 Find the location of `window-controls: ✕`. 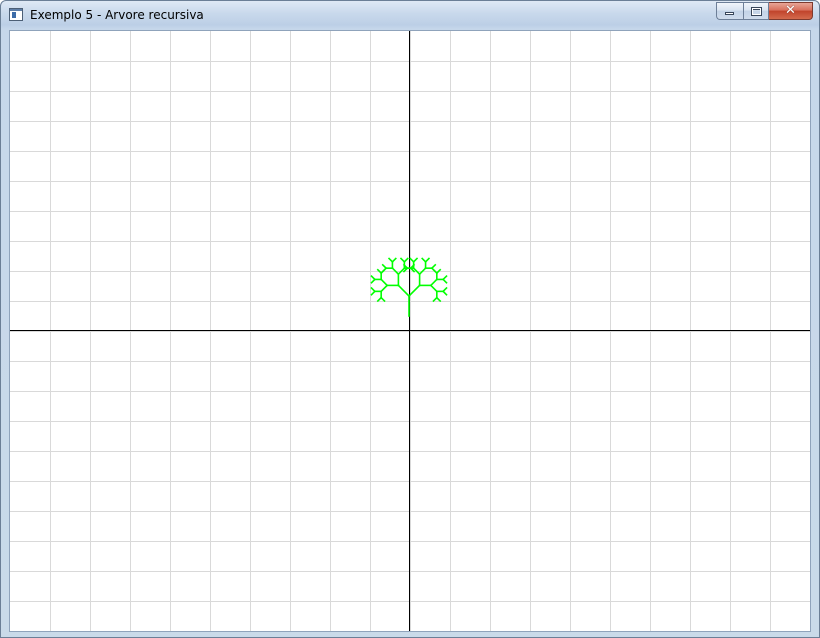

window-controls: ✕ is located at coordinates (764, 11).